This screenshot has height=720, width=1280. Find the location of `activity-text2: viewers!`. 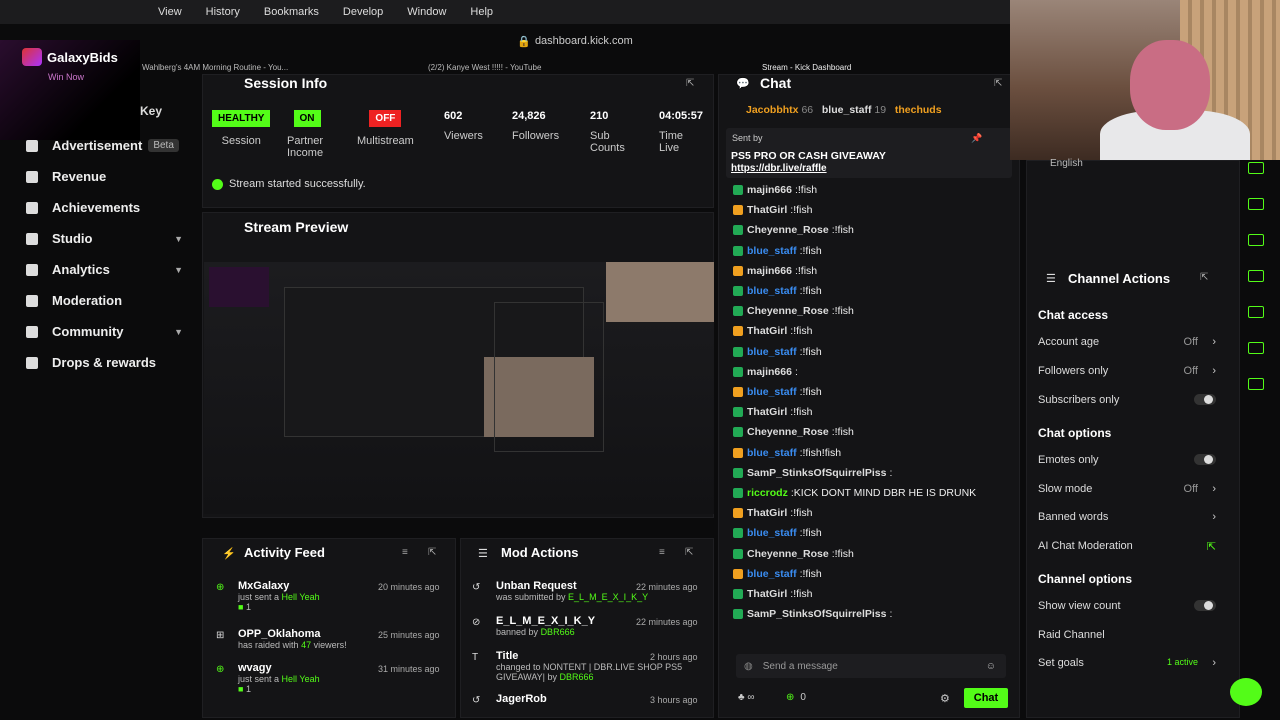

activity-text2: viewers! is located at coordinates (330, 645).